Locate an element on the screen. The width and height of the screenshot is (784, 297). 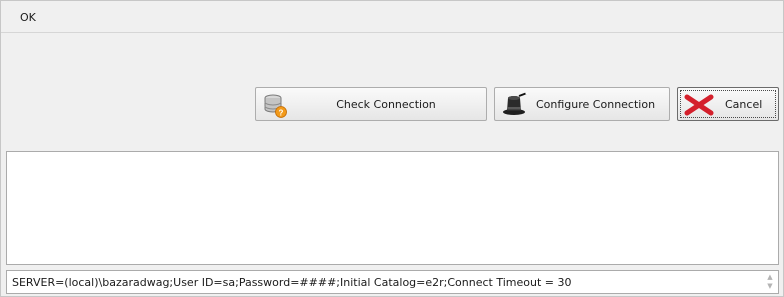
magic-hat-icon is located at coordinates (515, 106).